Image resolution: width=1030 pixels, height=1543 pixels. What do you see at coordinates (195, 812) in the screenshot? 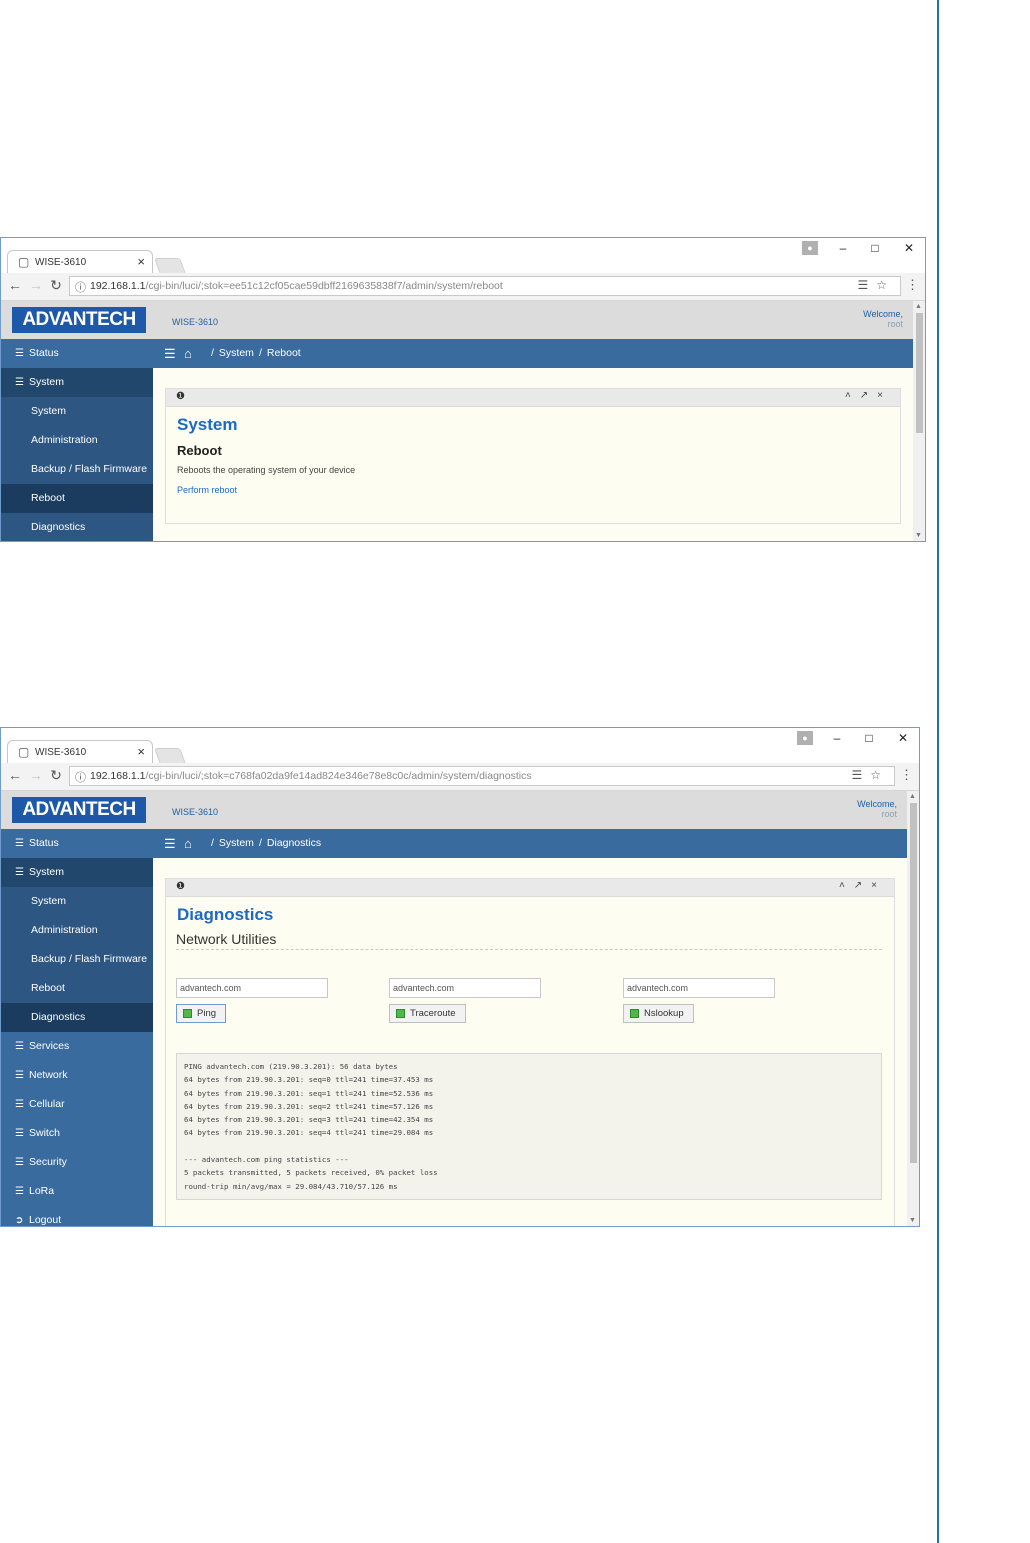
I see `device-name: WISE-3610` at bounding box center [195, 812].